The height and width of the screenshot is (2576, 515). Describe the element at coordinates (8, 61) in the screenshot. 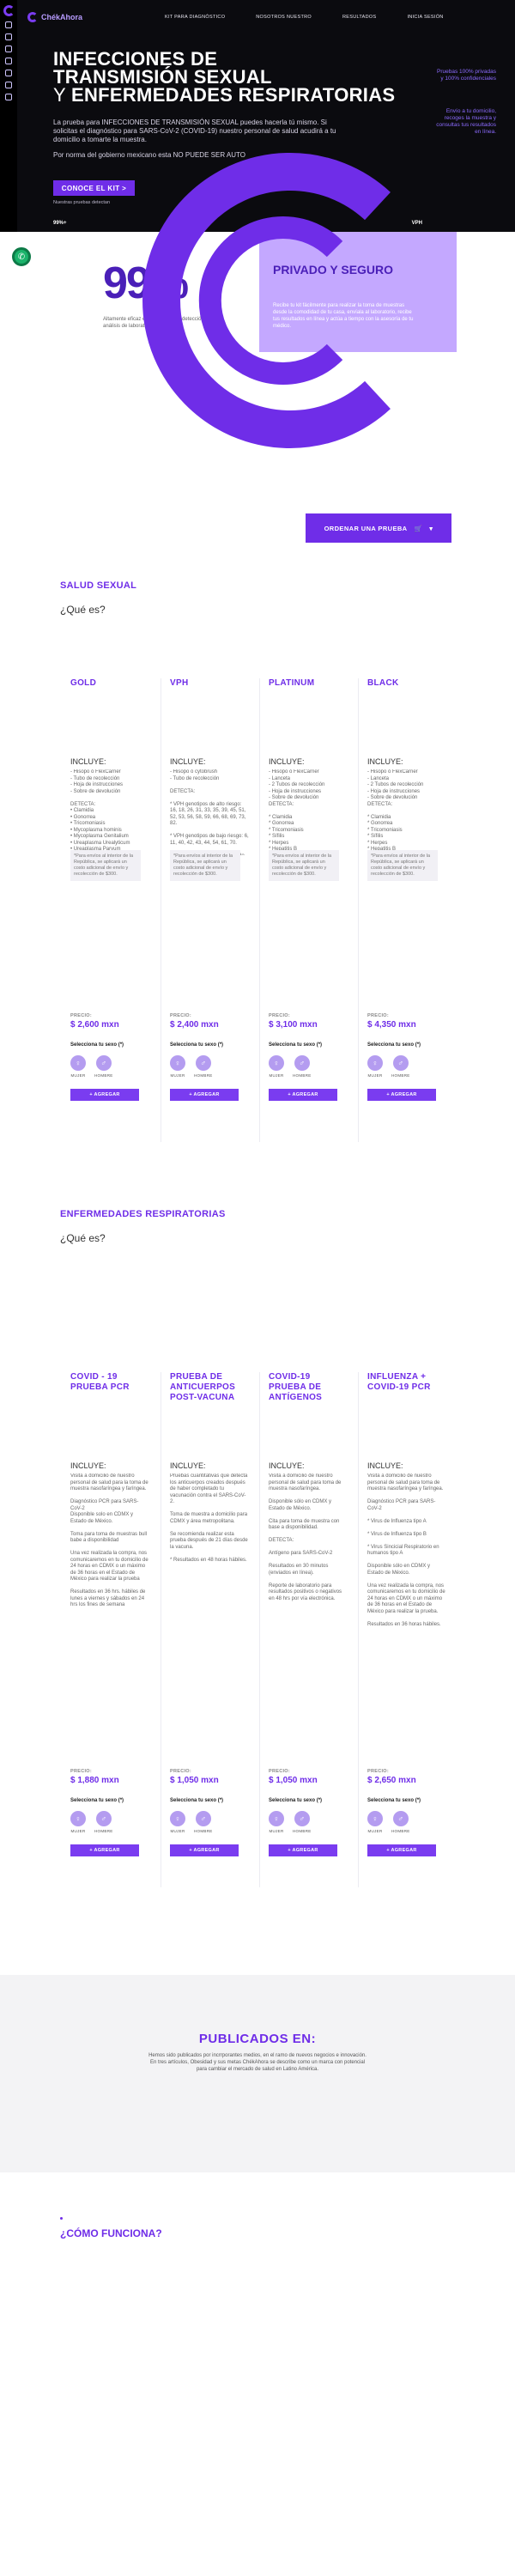

I see `linkedin-icon` at that location.